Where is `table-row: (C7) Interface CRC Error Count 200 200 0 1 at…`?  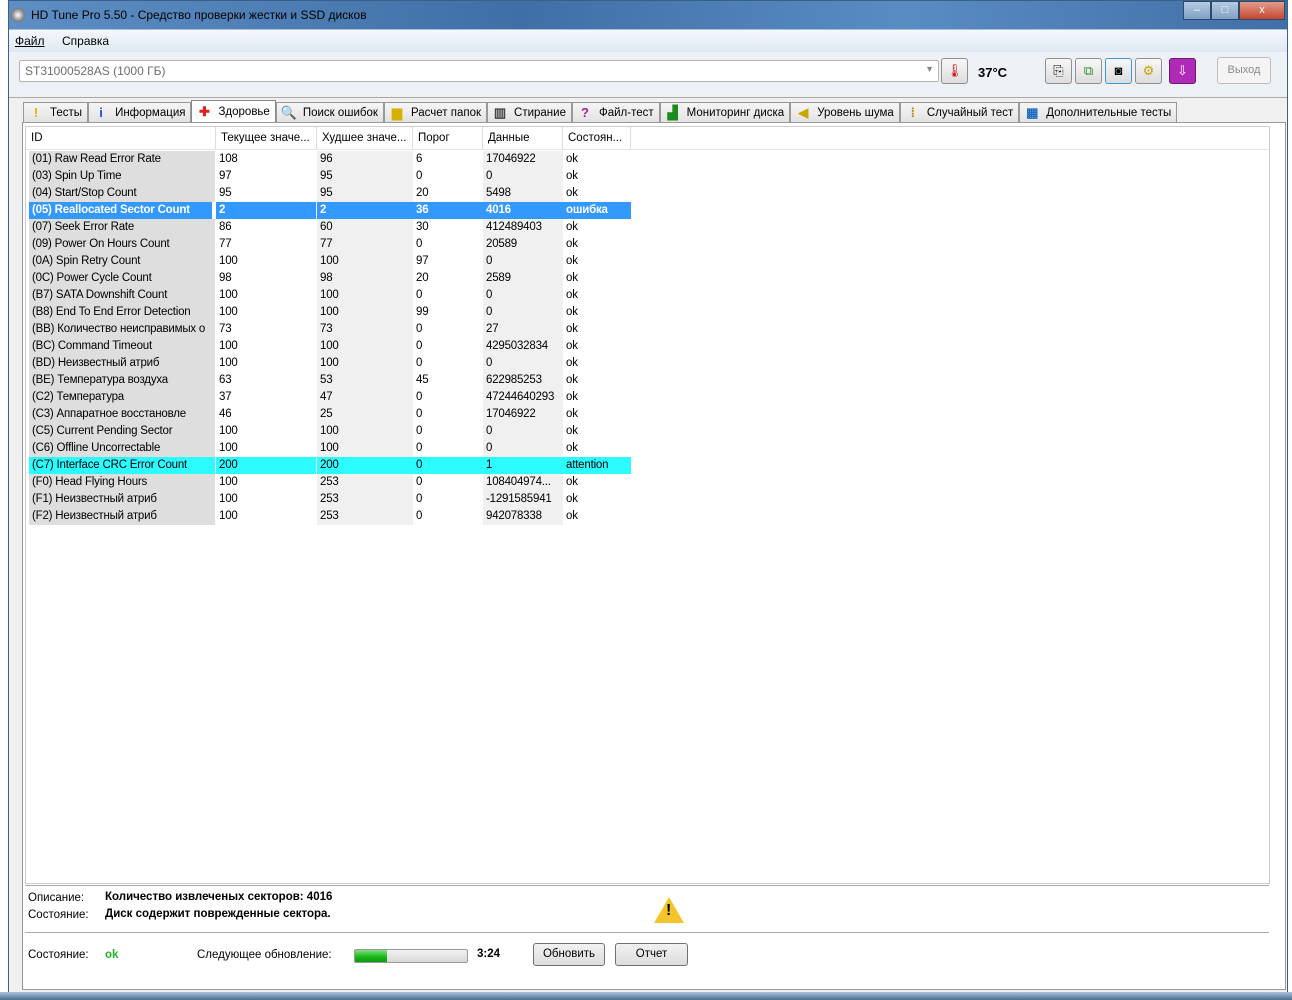 table-row: (C7) Interface CRC Error Count 200 200 0 1 at… is located at coordinates (330, 465).